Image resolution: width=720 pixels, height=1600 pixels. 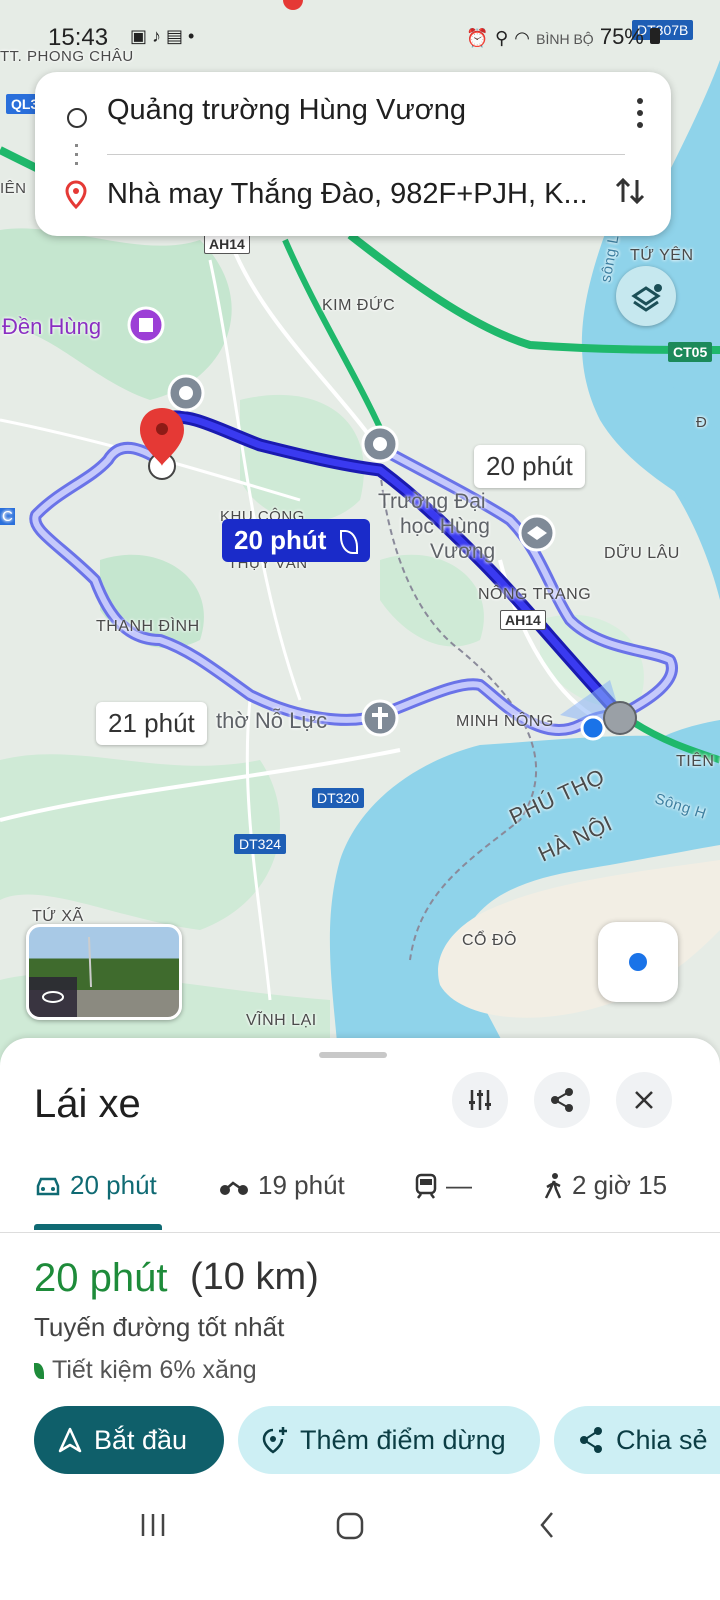 I want to click on travel-mode-tabs: 20 phút 19 phút — 2 giờ 15, so click(x=360, y=1194).